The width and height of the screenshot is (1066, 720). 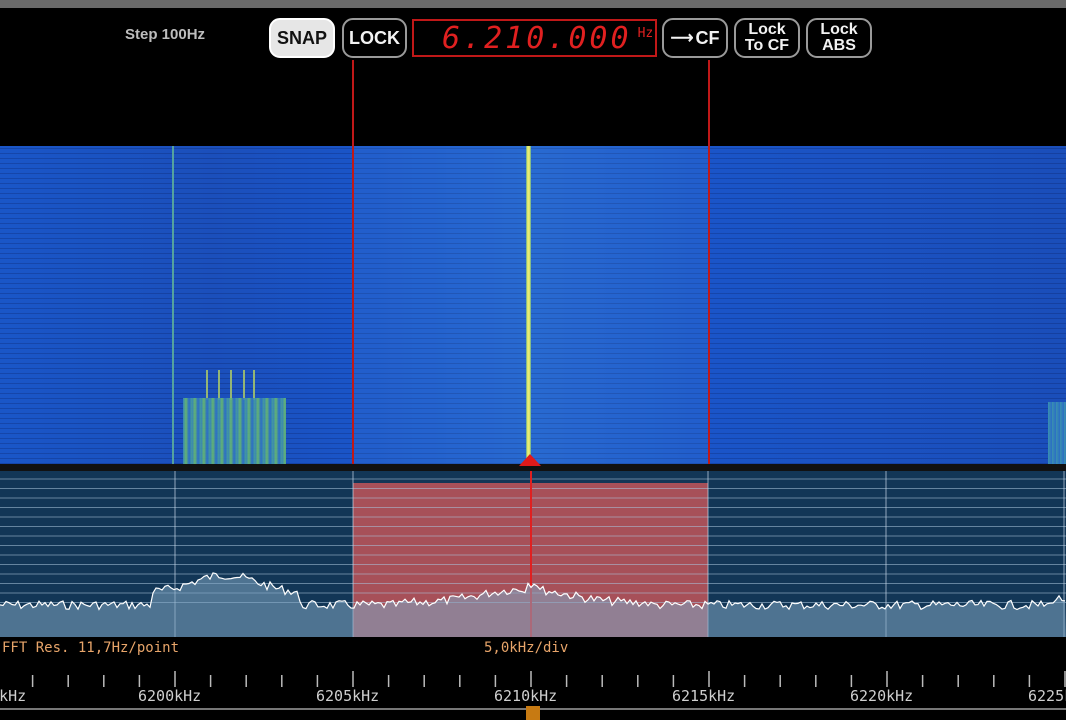 I want to click on scale-label: 6215kHz, so click(x=704, y=696).